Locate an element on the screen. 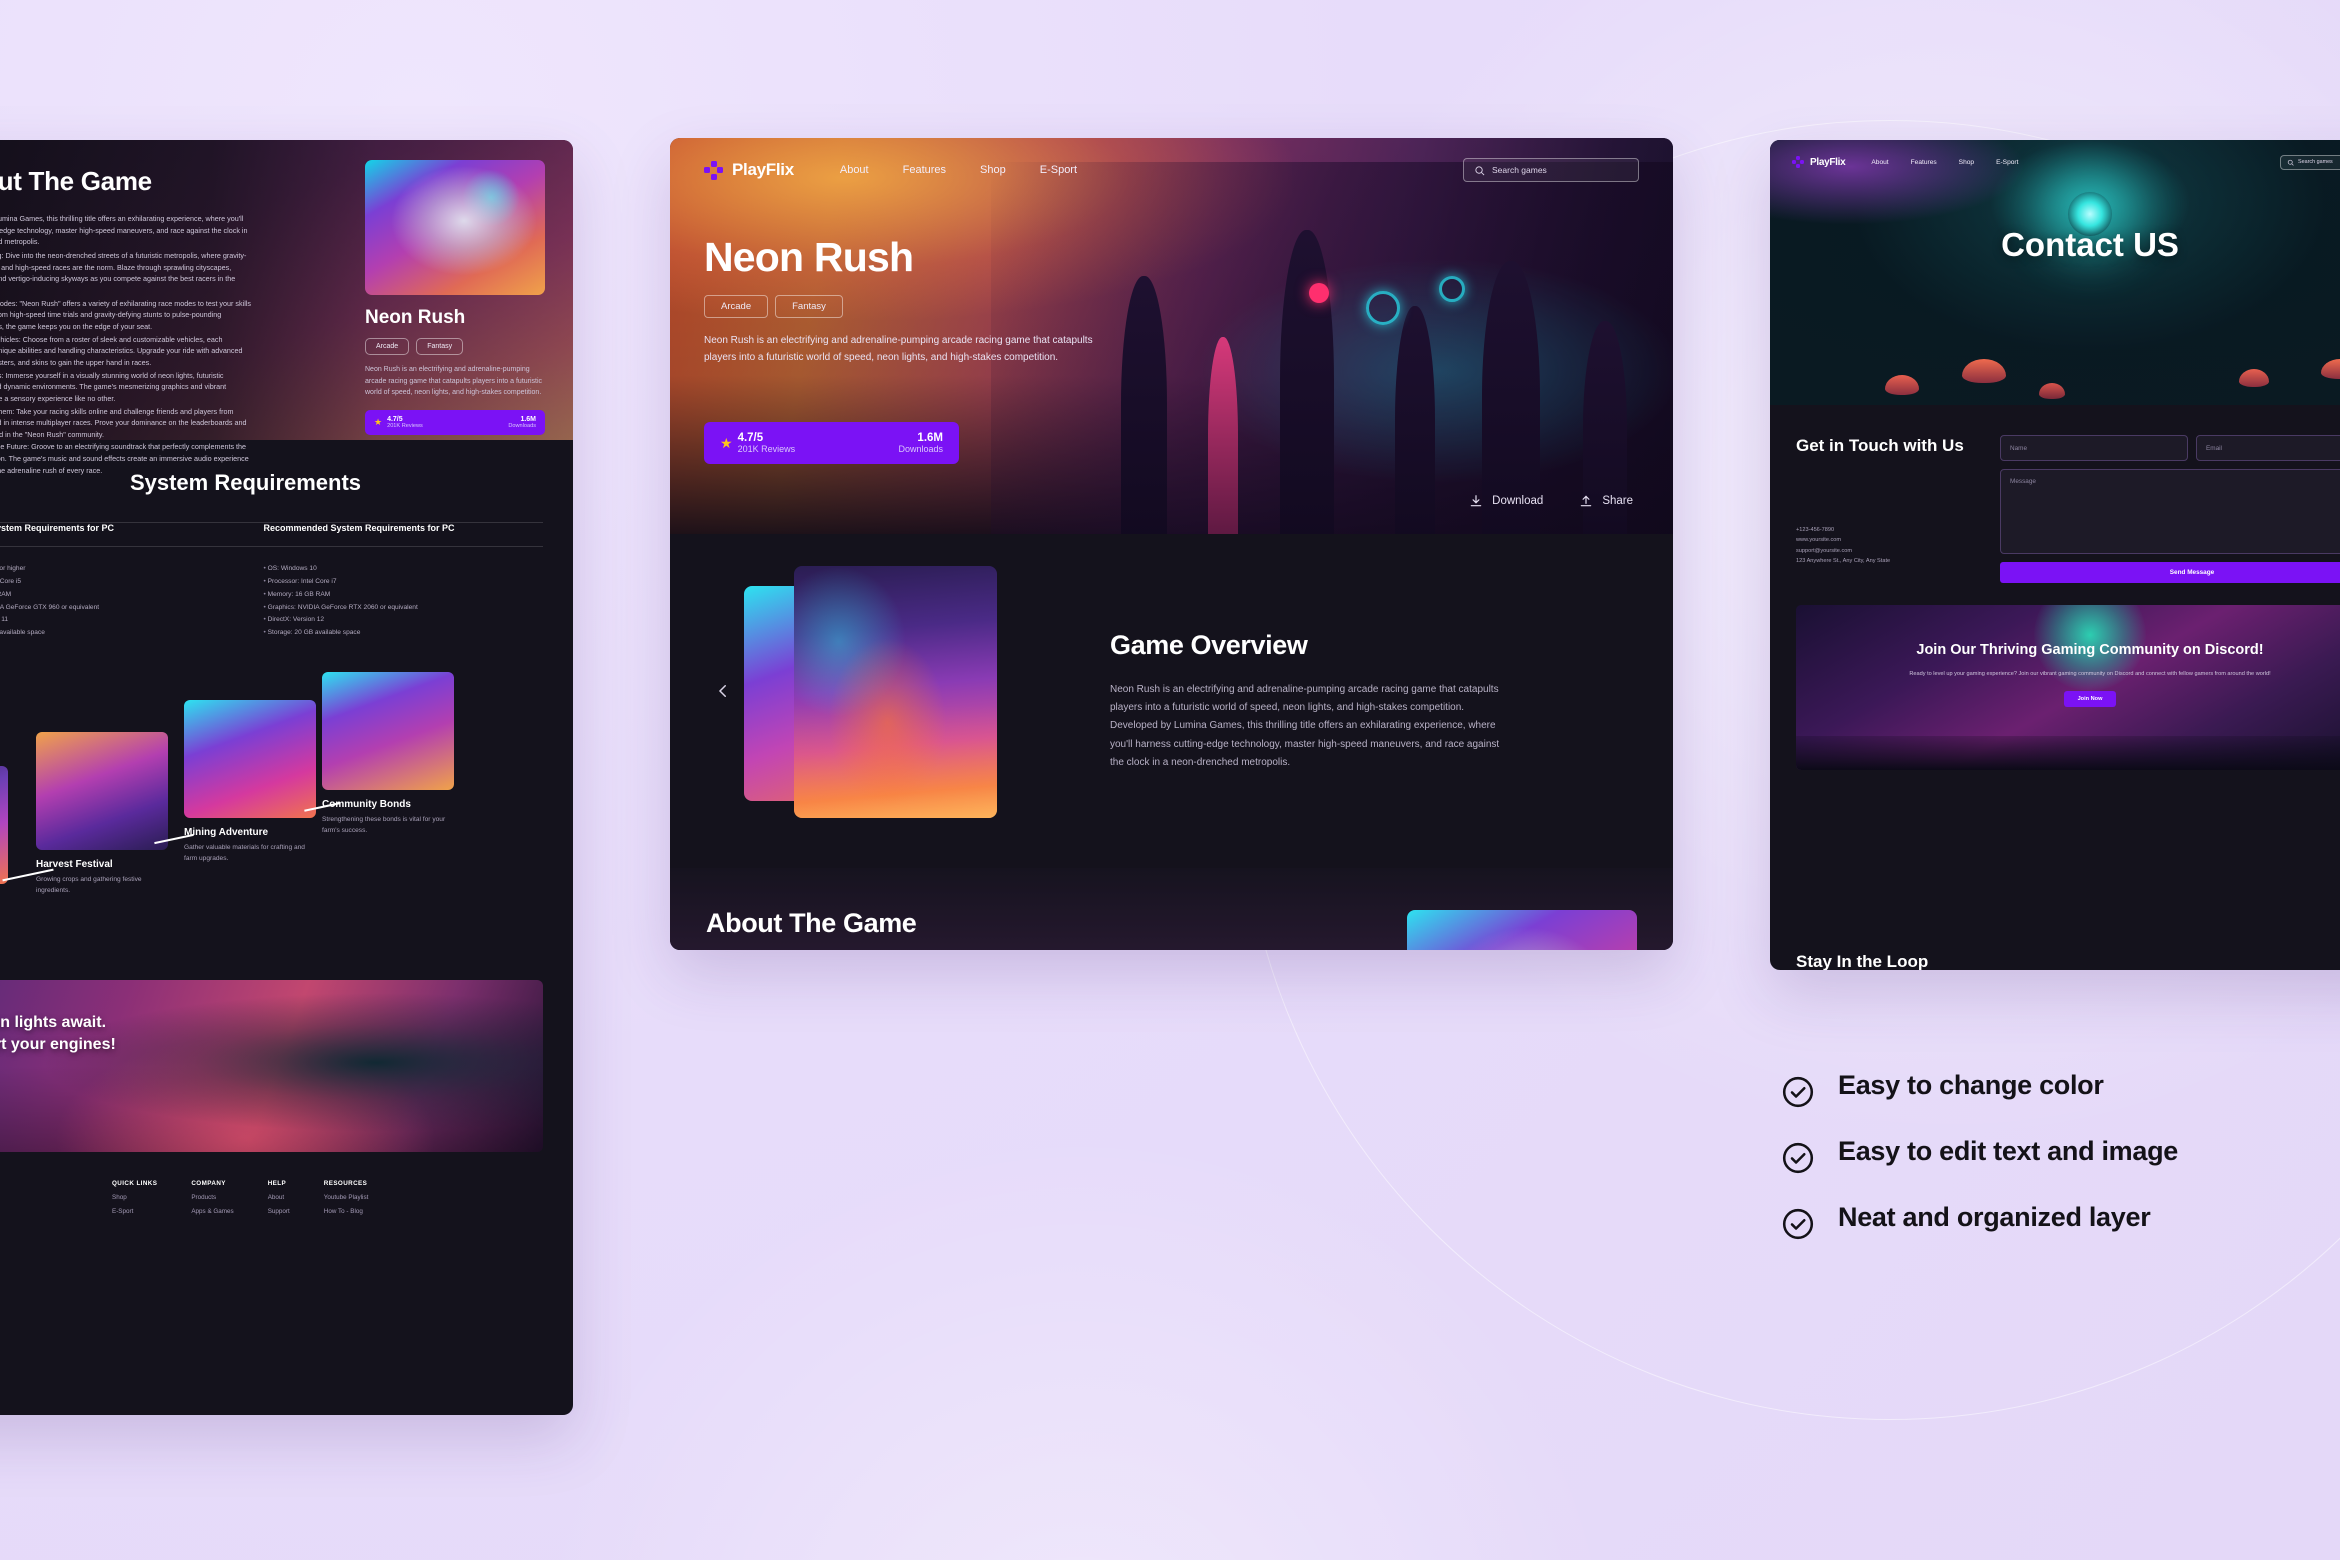  contact-address: 123 Anywhere St., Any City, Any State is located at coordinates (1843, 561).